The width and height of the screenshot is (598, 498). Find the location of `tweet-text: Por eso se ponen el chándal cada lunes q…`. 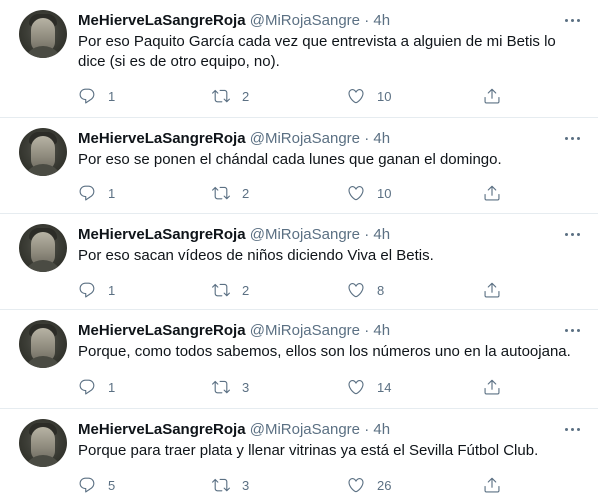

tweet-text: Por eso se ponen el chándal cada lunes q… is located at coordinates (290, 159).